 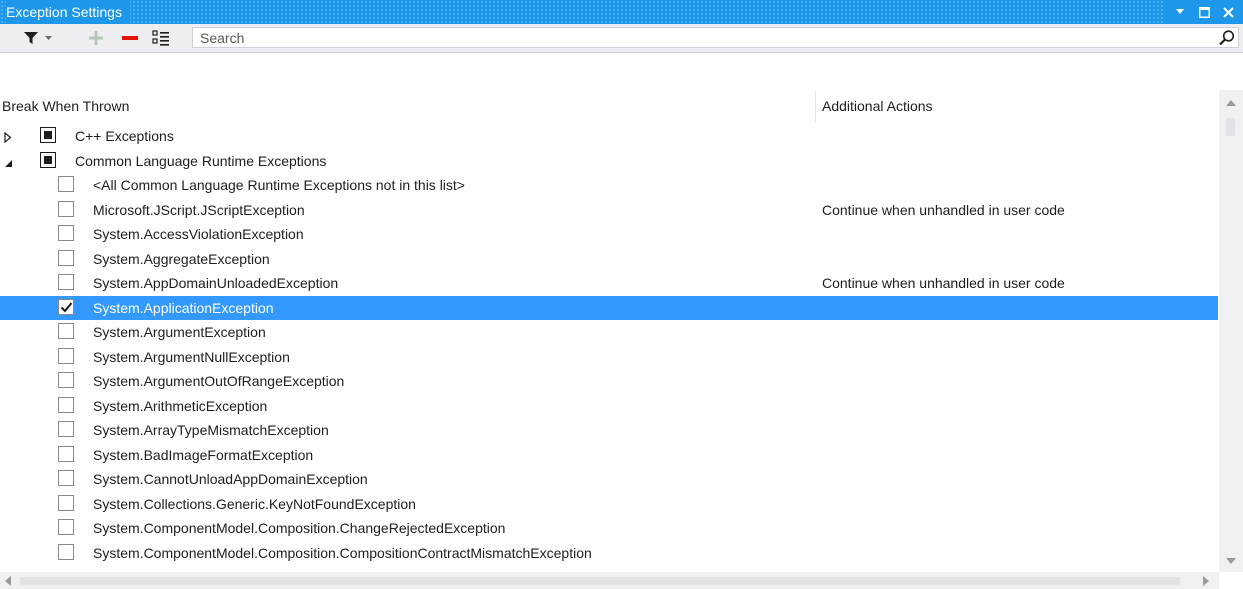 What do you see at coordinates (609, 381) in the screenshot?
I see `exception-row: System.ArgumentOutOfRangeException` at bounding box center [609, 381].